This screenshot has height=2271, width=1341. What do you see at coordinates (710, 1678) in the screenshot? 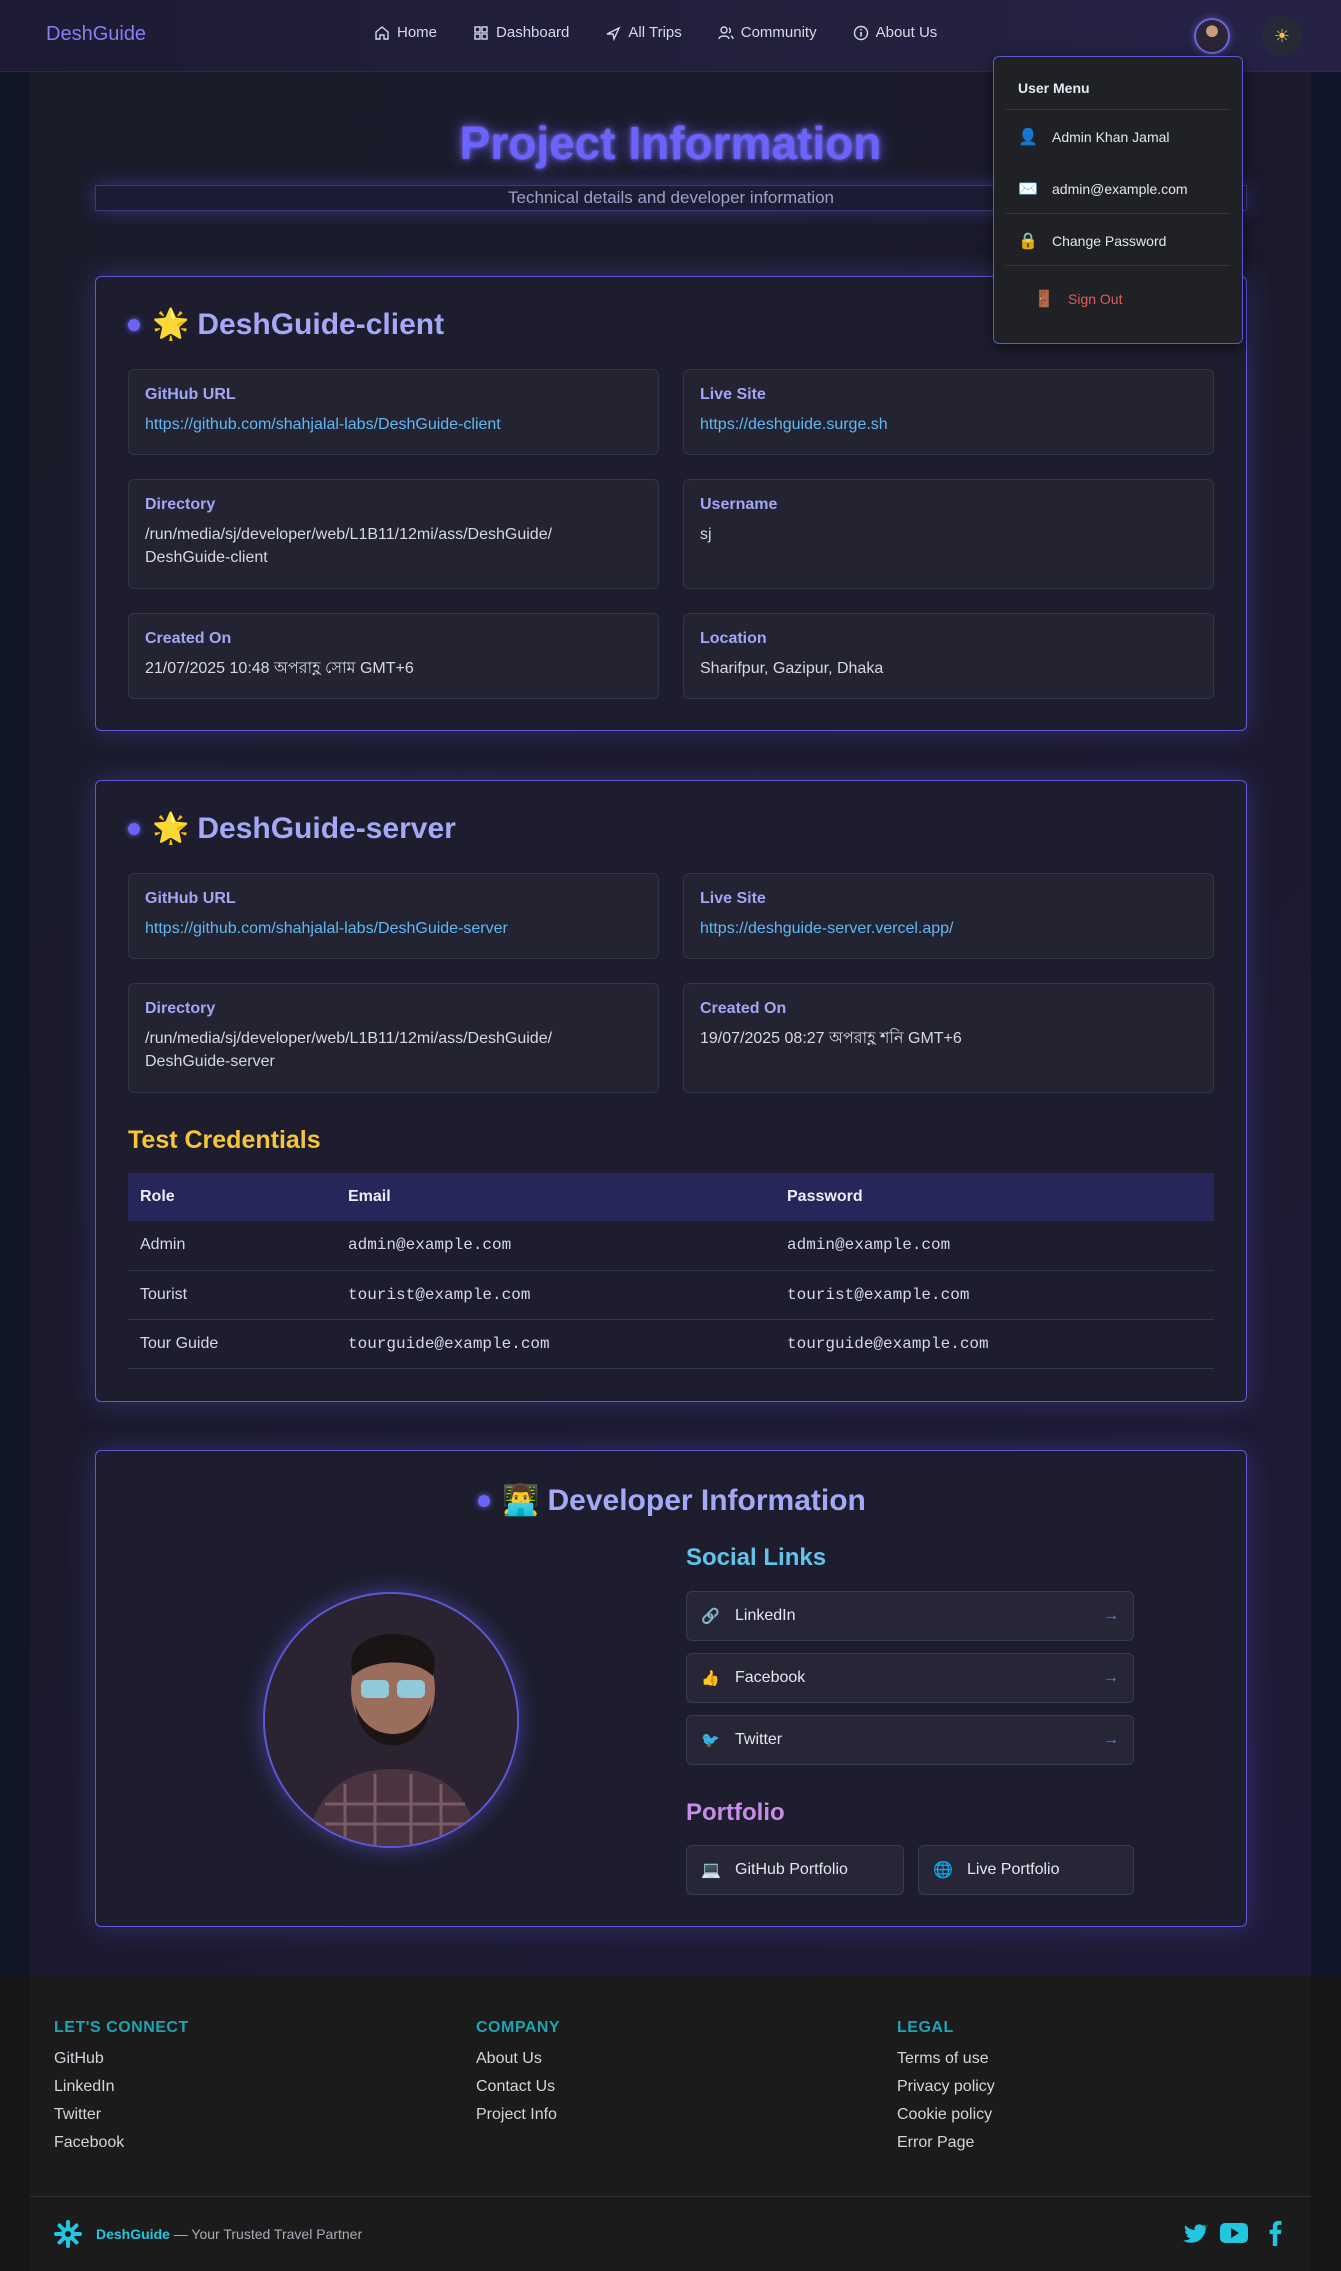
I see `thumbs-up-icon: 👍` at bounding box center [710, 1678].